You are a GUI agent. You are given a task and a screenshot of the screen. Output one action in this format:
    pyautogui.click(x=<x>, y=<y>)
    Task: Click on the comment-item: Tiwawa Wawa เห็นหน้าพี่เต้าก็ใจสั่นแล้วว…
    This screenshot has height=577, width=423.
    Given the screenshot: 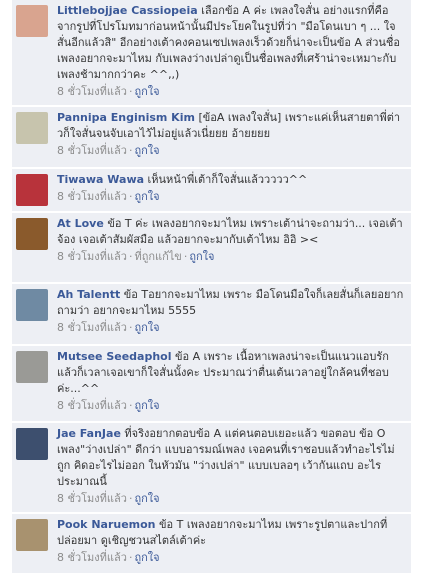 What is the action you would take?
    pyautogui.click(x=211, y=190)
    